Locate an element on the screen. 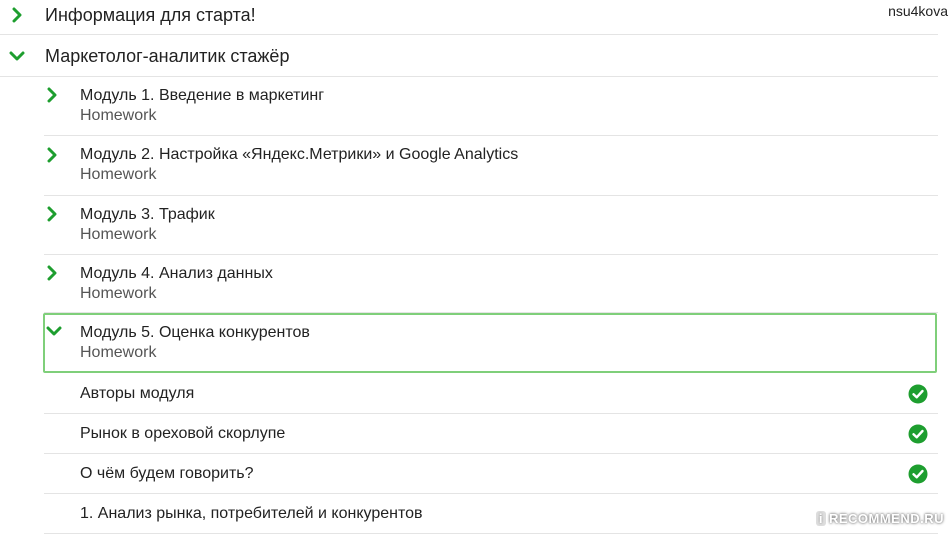 The image size is (952, 536). lesson-row: О чём будем говорить? is located at coordinates (491, 474).